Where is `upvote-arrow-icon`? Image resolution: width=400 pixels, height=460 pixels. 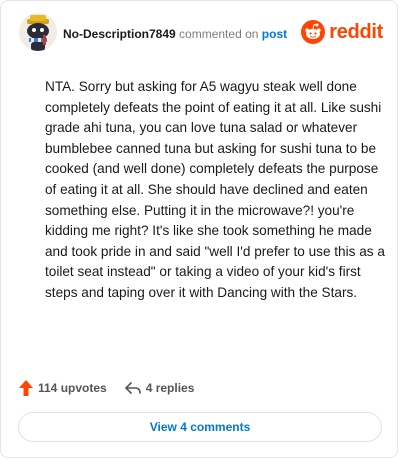 upvote-arrow-icon is located at coordinates (26, 388).